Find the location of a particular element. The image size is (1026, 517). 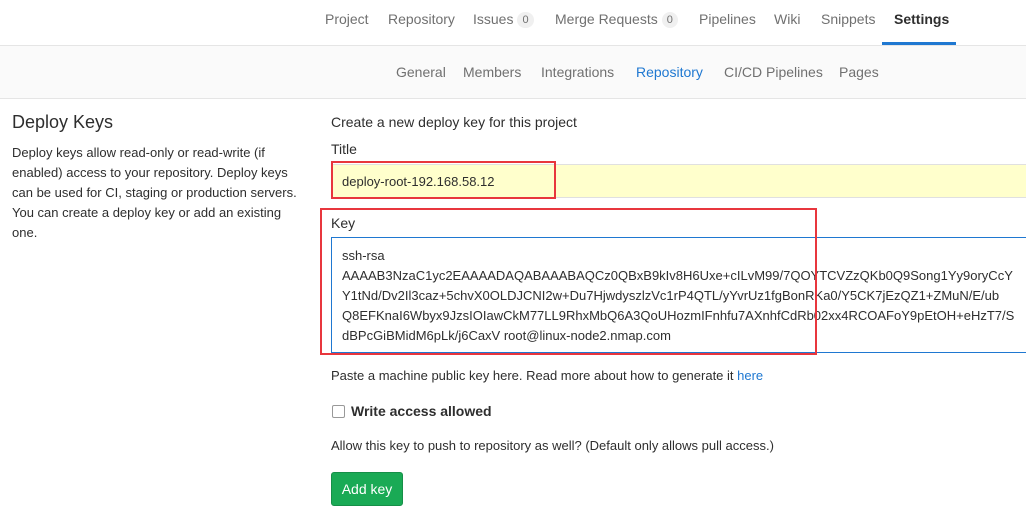

subnav-repository: Repository is located at coordinates (669, 72).